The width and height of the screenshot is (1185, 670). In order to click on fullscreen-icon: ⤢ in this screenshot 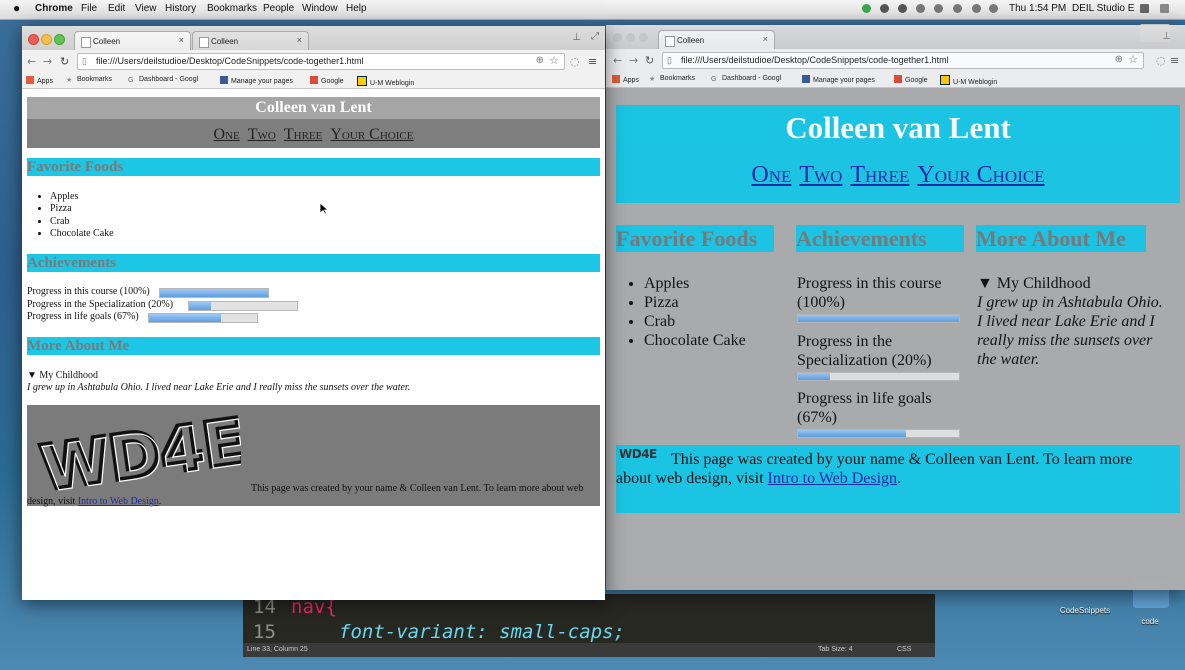, I will do `click(595, 36)`.